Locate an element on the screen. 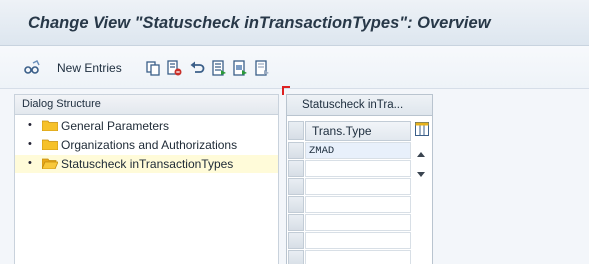 This screenshot has width=589, height=264. tree-item-statuscheck: • Statuscheck inTransactionTypes is located at coordinates (146, 164).